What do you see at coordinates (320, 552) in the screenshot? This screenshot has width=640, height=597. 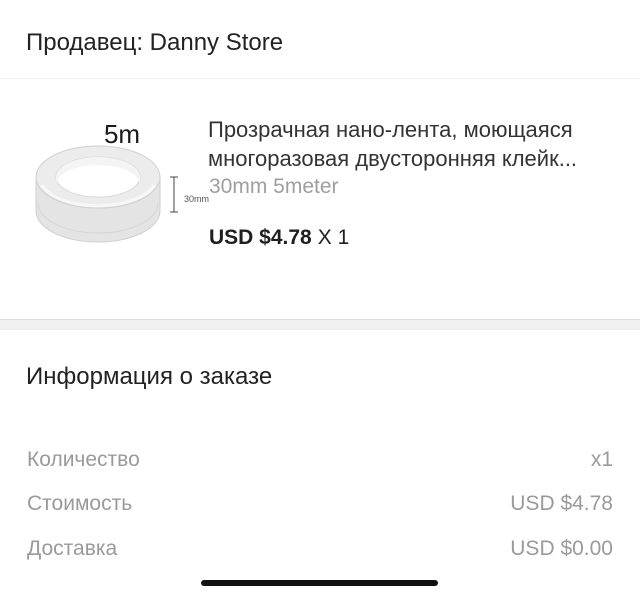 I see `order-row-shipping: Доставка USD $0.00` at bounding box center [320, 552].